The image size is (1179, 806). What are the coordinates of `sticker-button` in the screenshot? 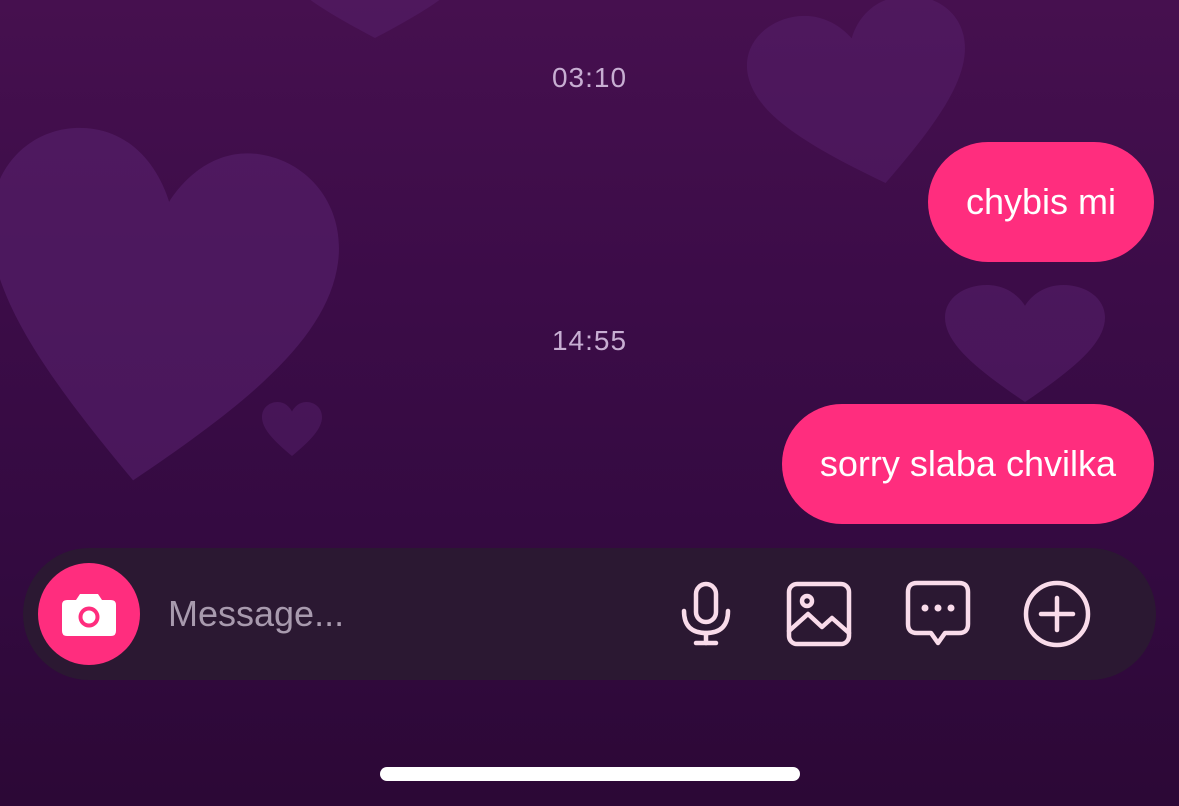 It's located at (938, 614).